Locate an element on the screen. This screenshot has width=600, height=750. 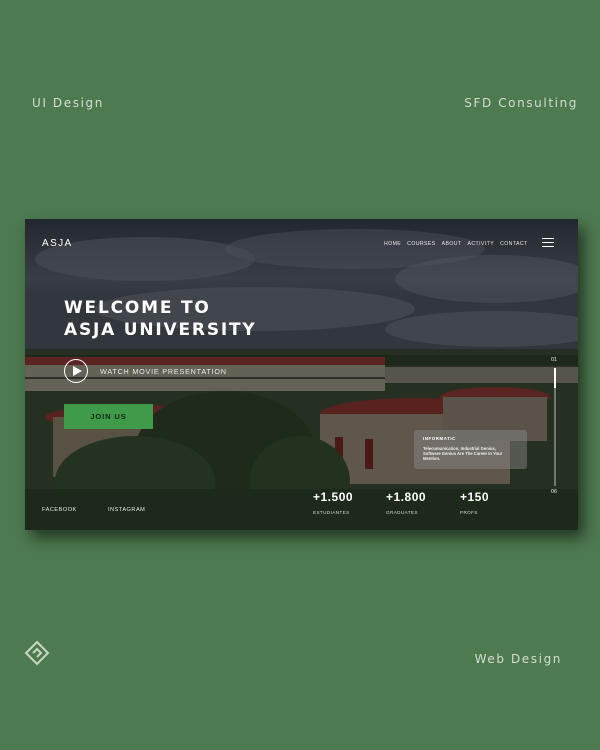
poster-label-ui-design: UI Design is located at coordinates (68, 103).